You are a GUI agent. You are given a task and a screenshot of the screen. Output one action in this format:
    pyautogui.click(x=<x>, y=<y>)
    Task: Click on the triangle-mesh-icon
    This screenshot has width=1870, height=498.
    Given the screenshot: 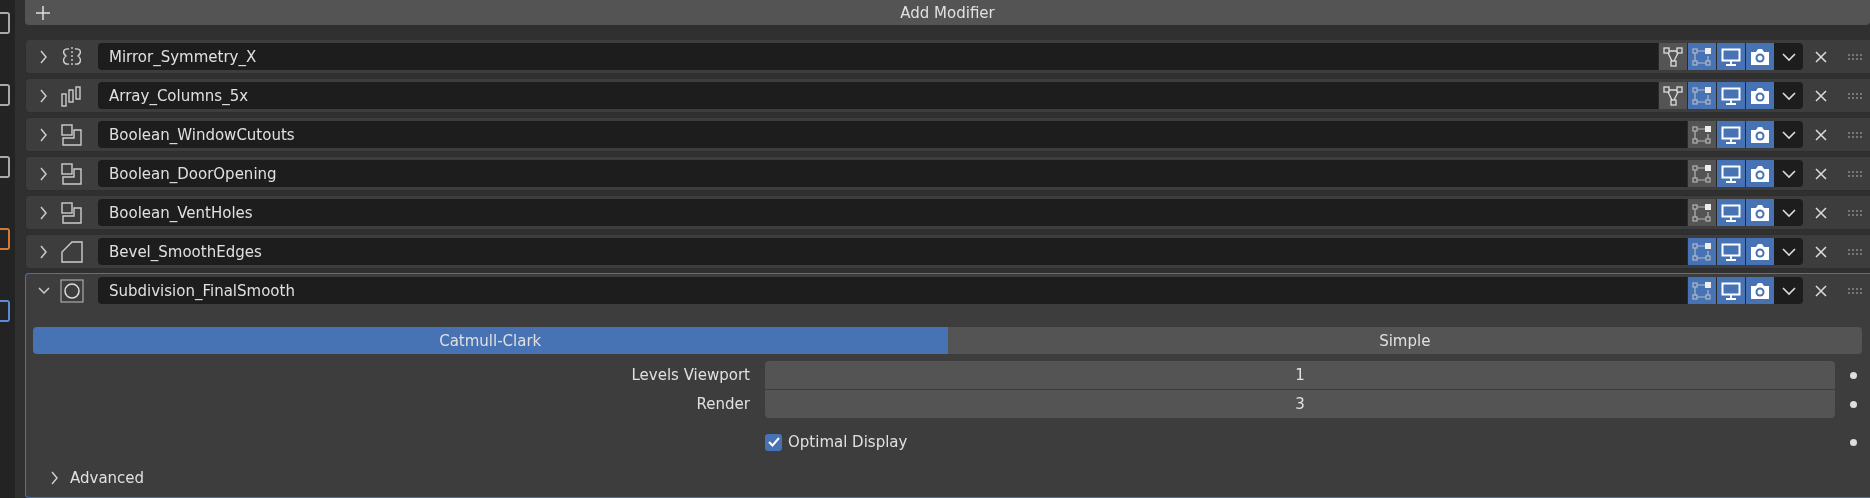 What is the action you would take?
    pyautogui.click(x=1673, y=95)
    